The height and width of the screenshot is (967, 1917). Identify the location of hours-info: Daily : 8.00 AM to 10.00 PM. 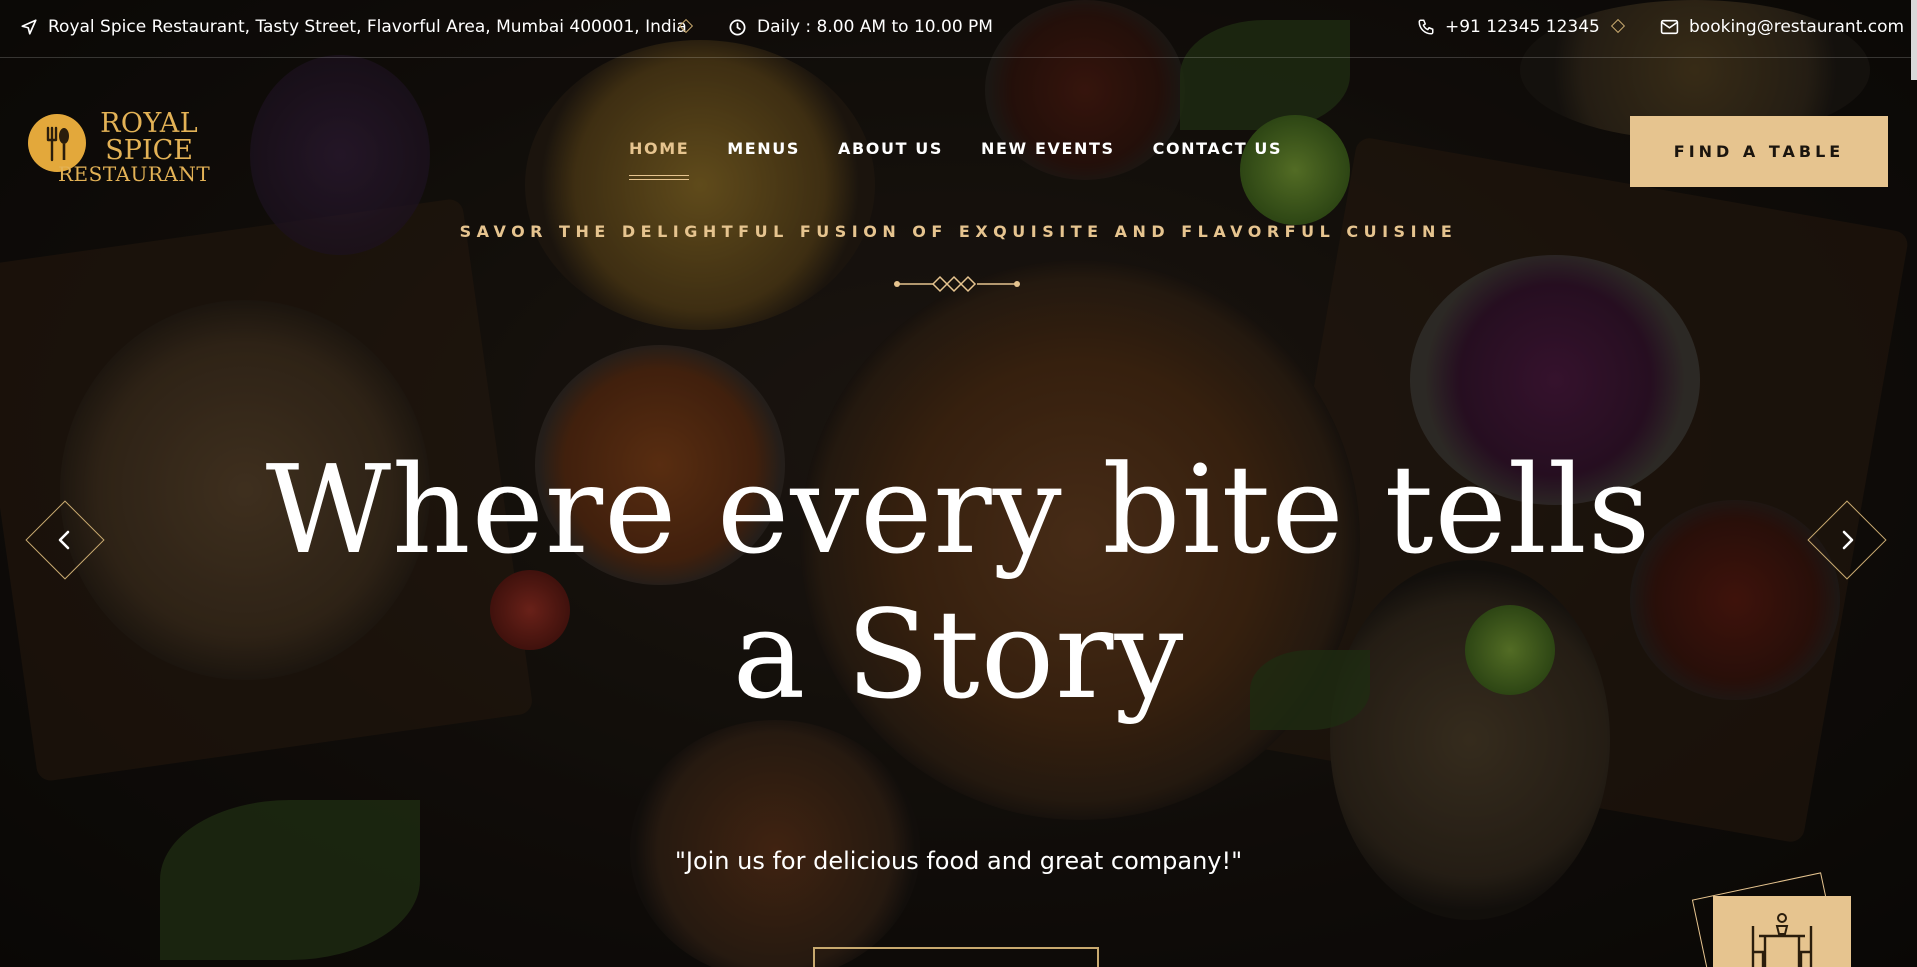
(860, 27).